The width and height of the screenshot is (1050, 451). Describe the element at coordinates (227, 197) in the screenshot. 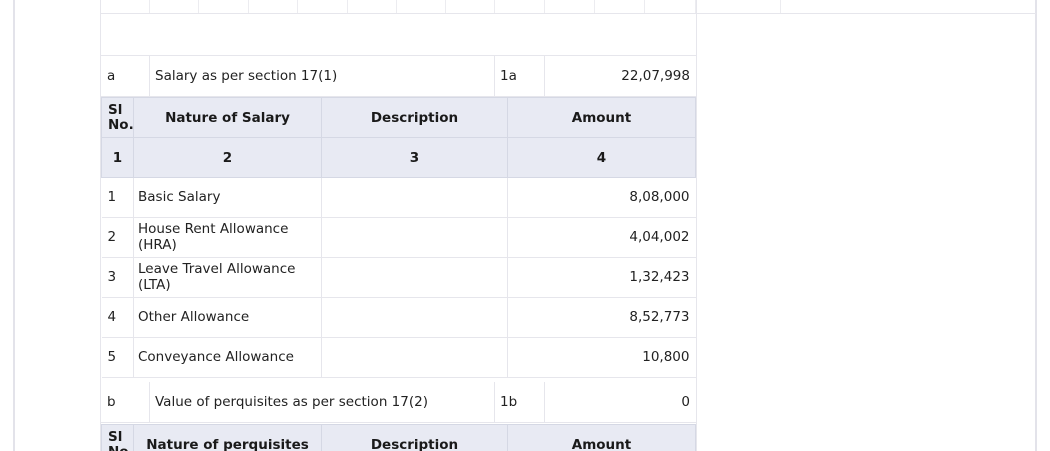

I see `row-nature: Basic Salary` at that location.